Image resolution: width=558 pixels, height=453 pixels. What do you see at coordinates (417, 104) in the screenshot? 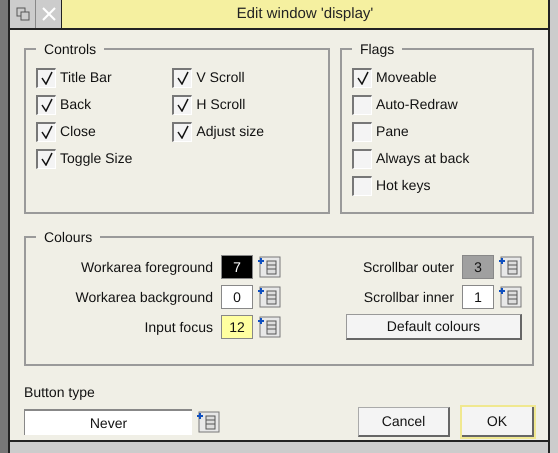
I see `checkbox-label: Auto-Redraw` at bounding box center [417, 104].